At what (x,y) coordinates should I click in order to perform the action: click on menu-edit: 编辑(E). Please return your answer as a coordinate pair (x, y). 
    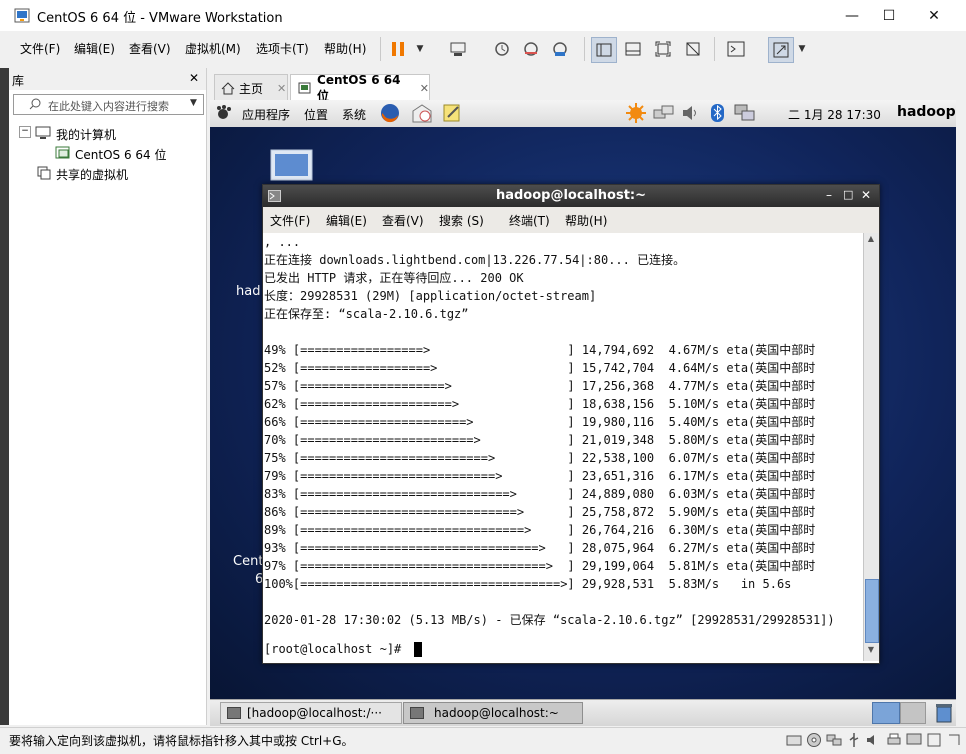
    Looking at the image, I should click on (94, 48).